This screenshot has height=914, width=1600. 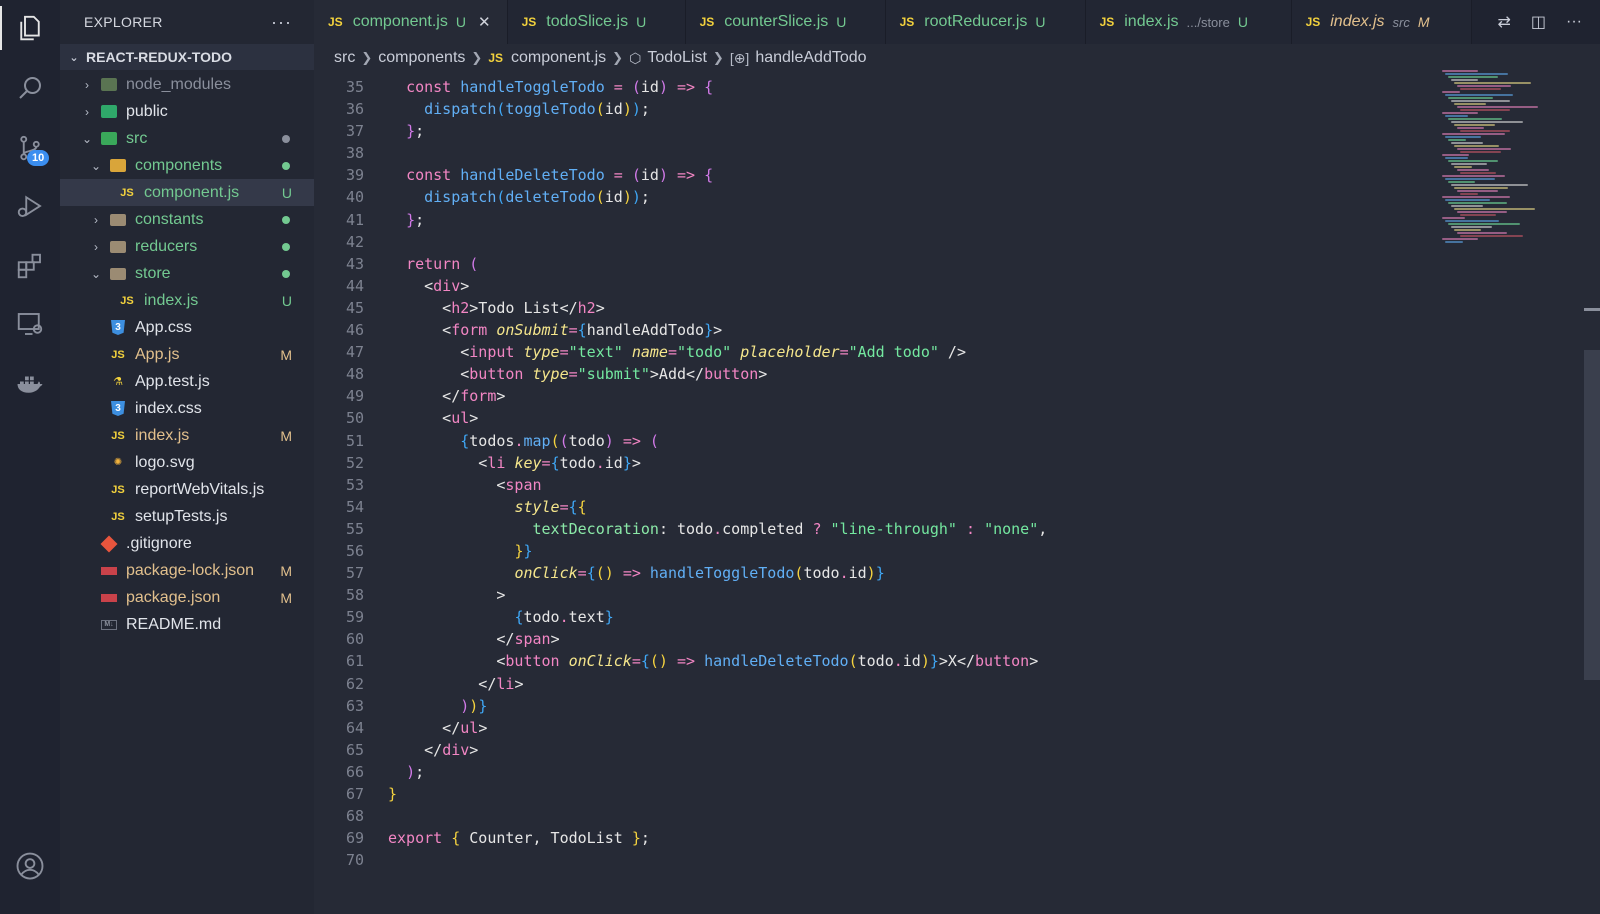 I want to click on line-number: 65, so click(x=354, y=749).